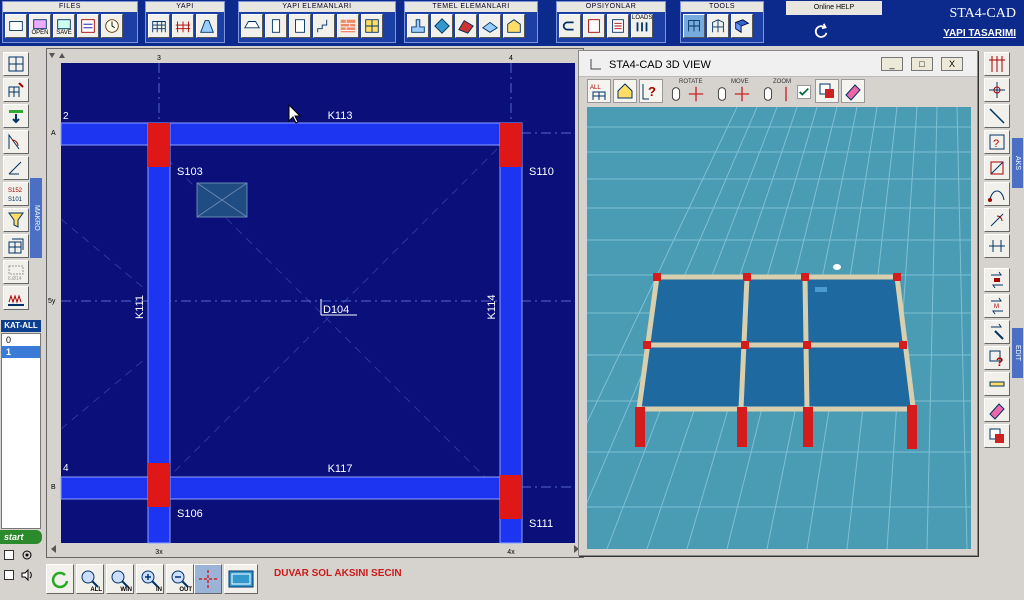 The height and width of the screenshot is (600, 1024). Describe the element at coordinates (9, 555) in the screenshot. I see `layer-checkbox` at that location.